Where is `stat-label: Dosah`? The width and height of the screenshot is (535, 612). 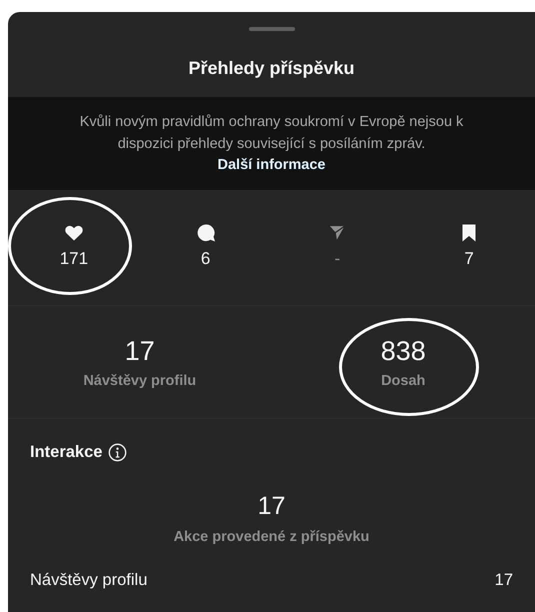 stat-label: Dosah is located at coordinates (403, 380).